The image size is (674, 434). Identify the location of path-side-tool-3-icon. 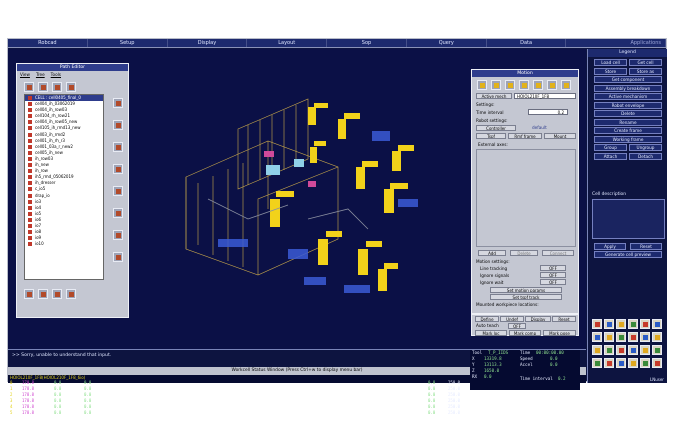
(118, 147).